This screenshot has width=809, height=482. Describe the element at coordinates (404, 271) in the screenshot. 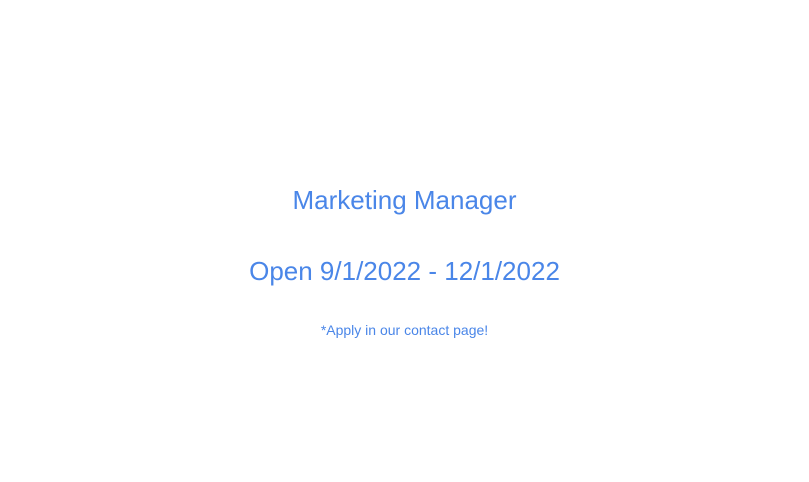

I see `job-open-dates: Open 9/1/2022 - 12/1/2022` at that location.